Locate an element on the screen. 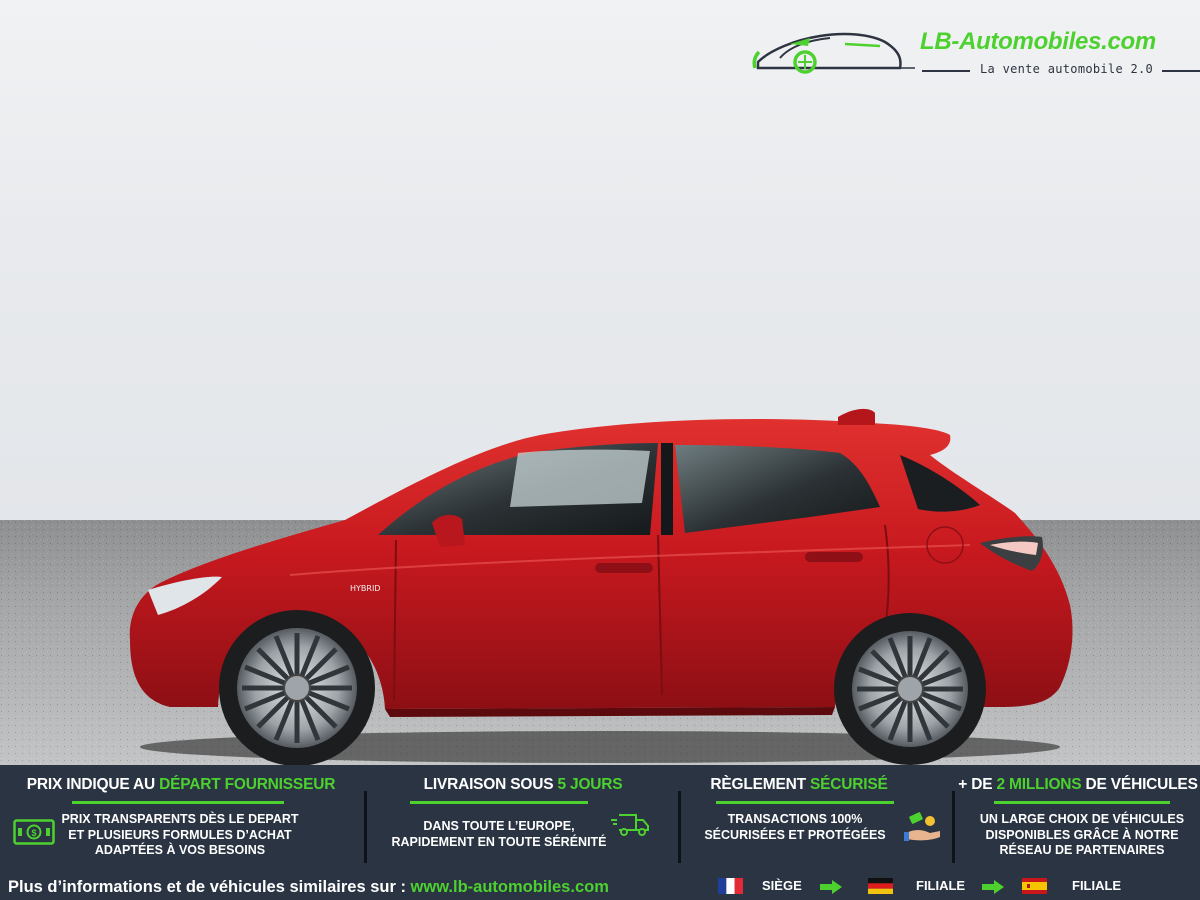  vehicles-heading: + DE 2 MILLIONS DE VÉHICULES is located at coordinates (1078, 784).